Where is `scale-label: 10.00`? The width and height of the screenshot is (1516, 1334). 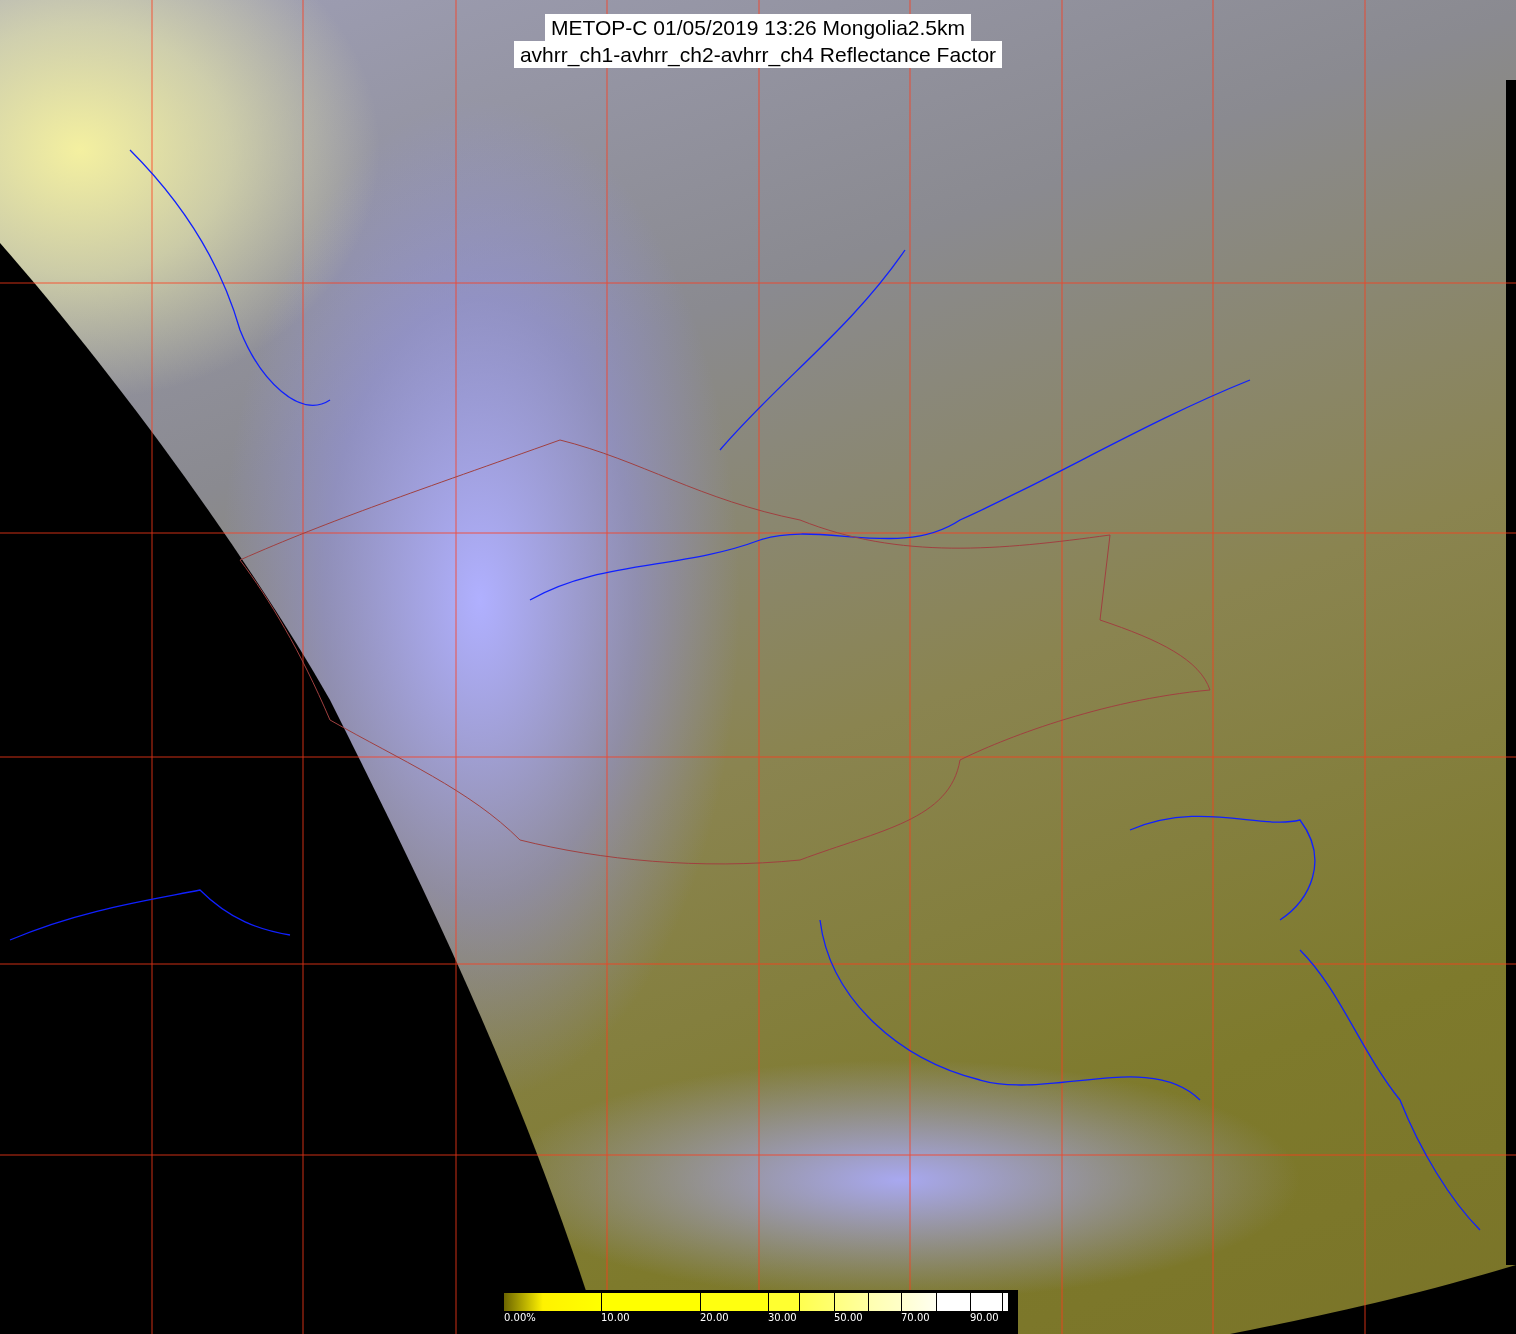
scale-label: 10.00 is located at coordinates (615, 1317).